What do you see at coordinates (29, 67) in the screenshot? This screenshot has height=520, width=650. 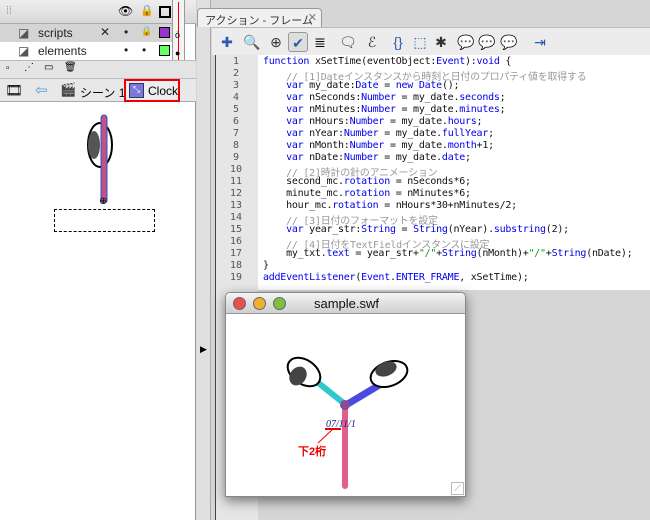 I see `motion-guide-icon: ⋰` at bounding box center [29, 67].